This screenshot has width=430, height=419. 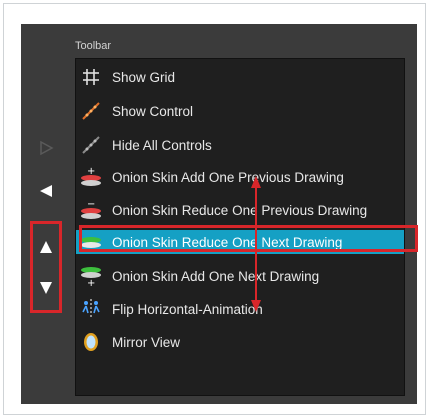 What do you see at coordinates (162, 145) in the screenshot?
I see `item-label: Hide All Controls` at bounding box center [162, 145].